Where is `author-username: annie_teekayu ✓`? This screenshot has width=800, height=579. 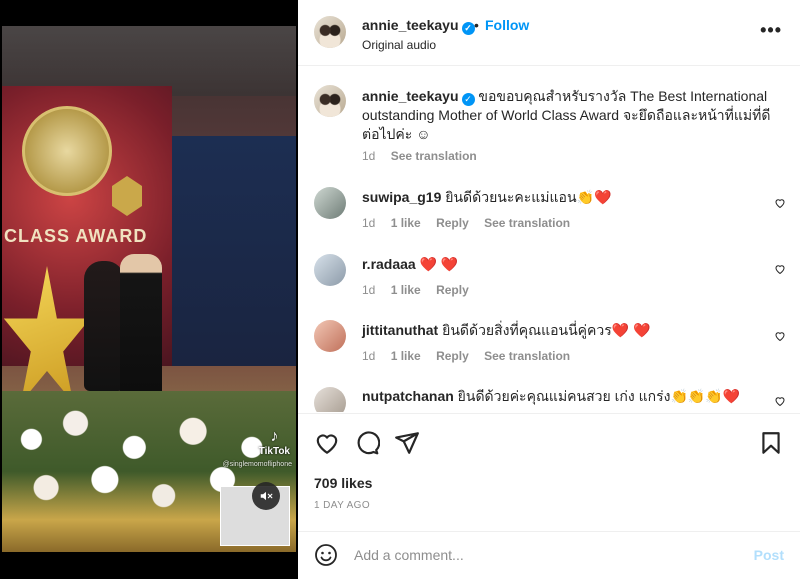
author-username: annie_teekayu ✓ is located at coordinates (418, 26).